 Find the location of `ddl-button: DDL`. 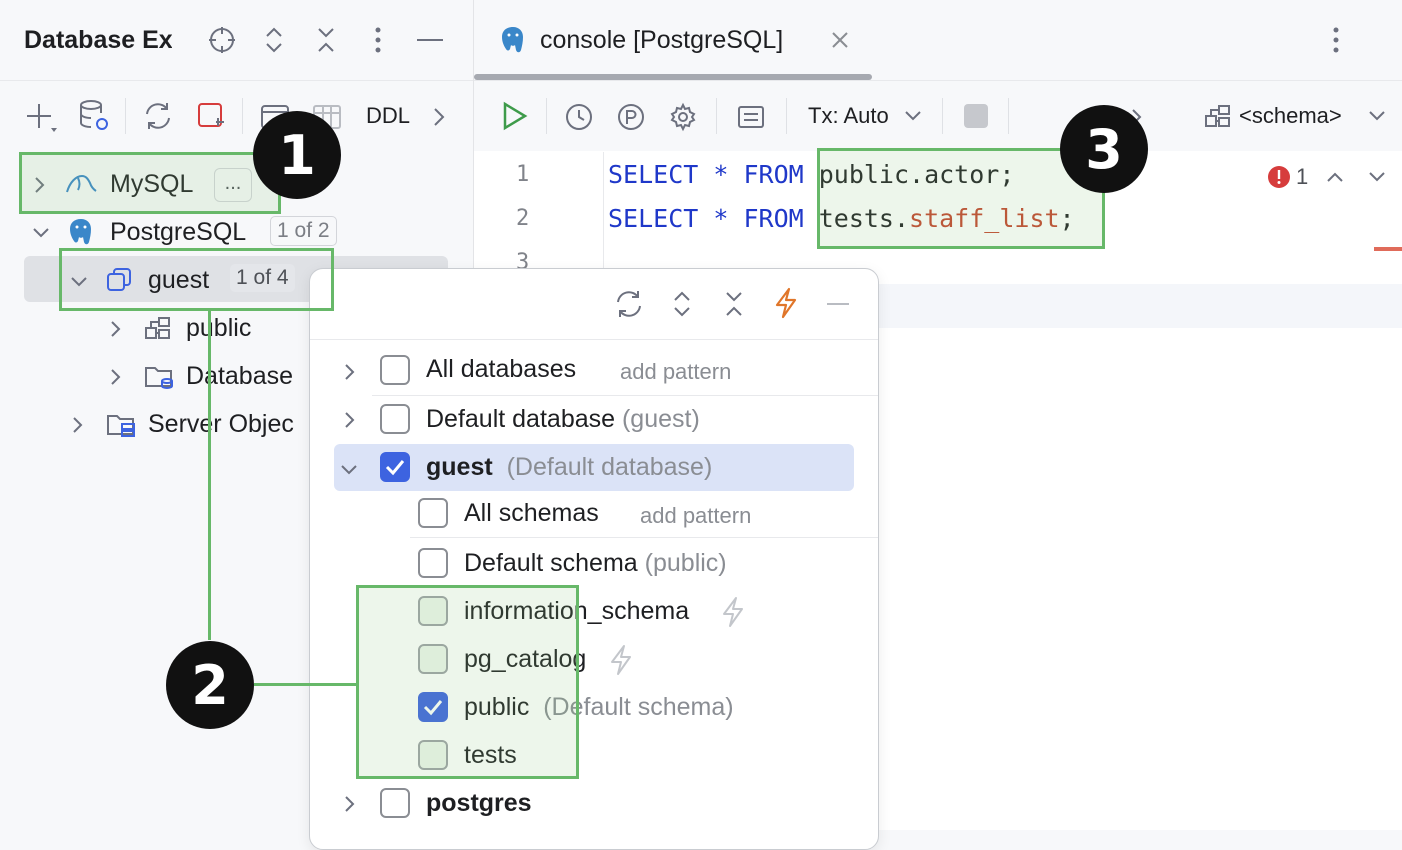

ddl-button: DDL is located at coordinates (388, 116).